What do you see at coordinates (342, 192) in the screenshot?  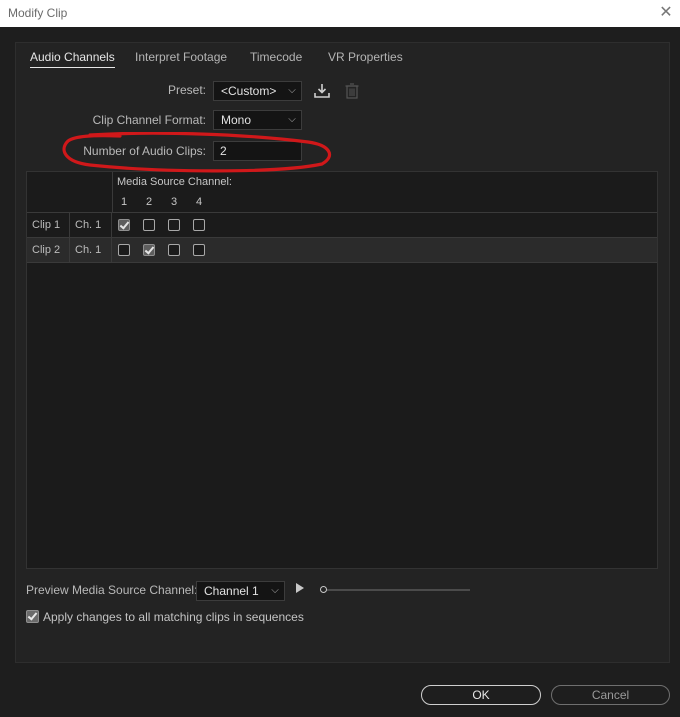 I see `grid-header: Media Source Channel: 1 2 3 4` at bounding box center [342, 192].